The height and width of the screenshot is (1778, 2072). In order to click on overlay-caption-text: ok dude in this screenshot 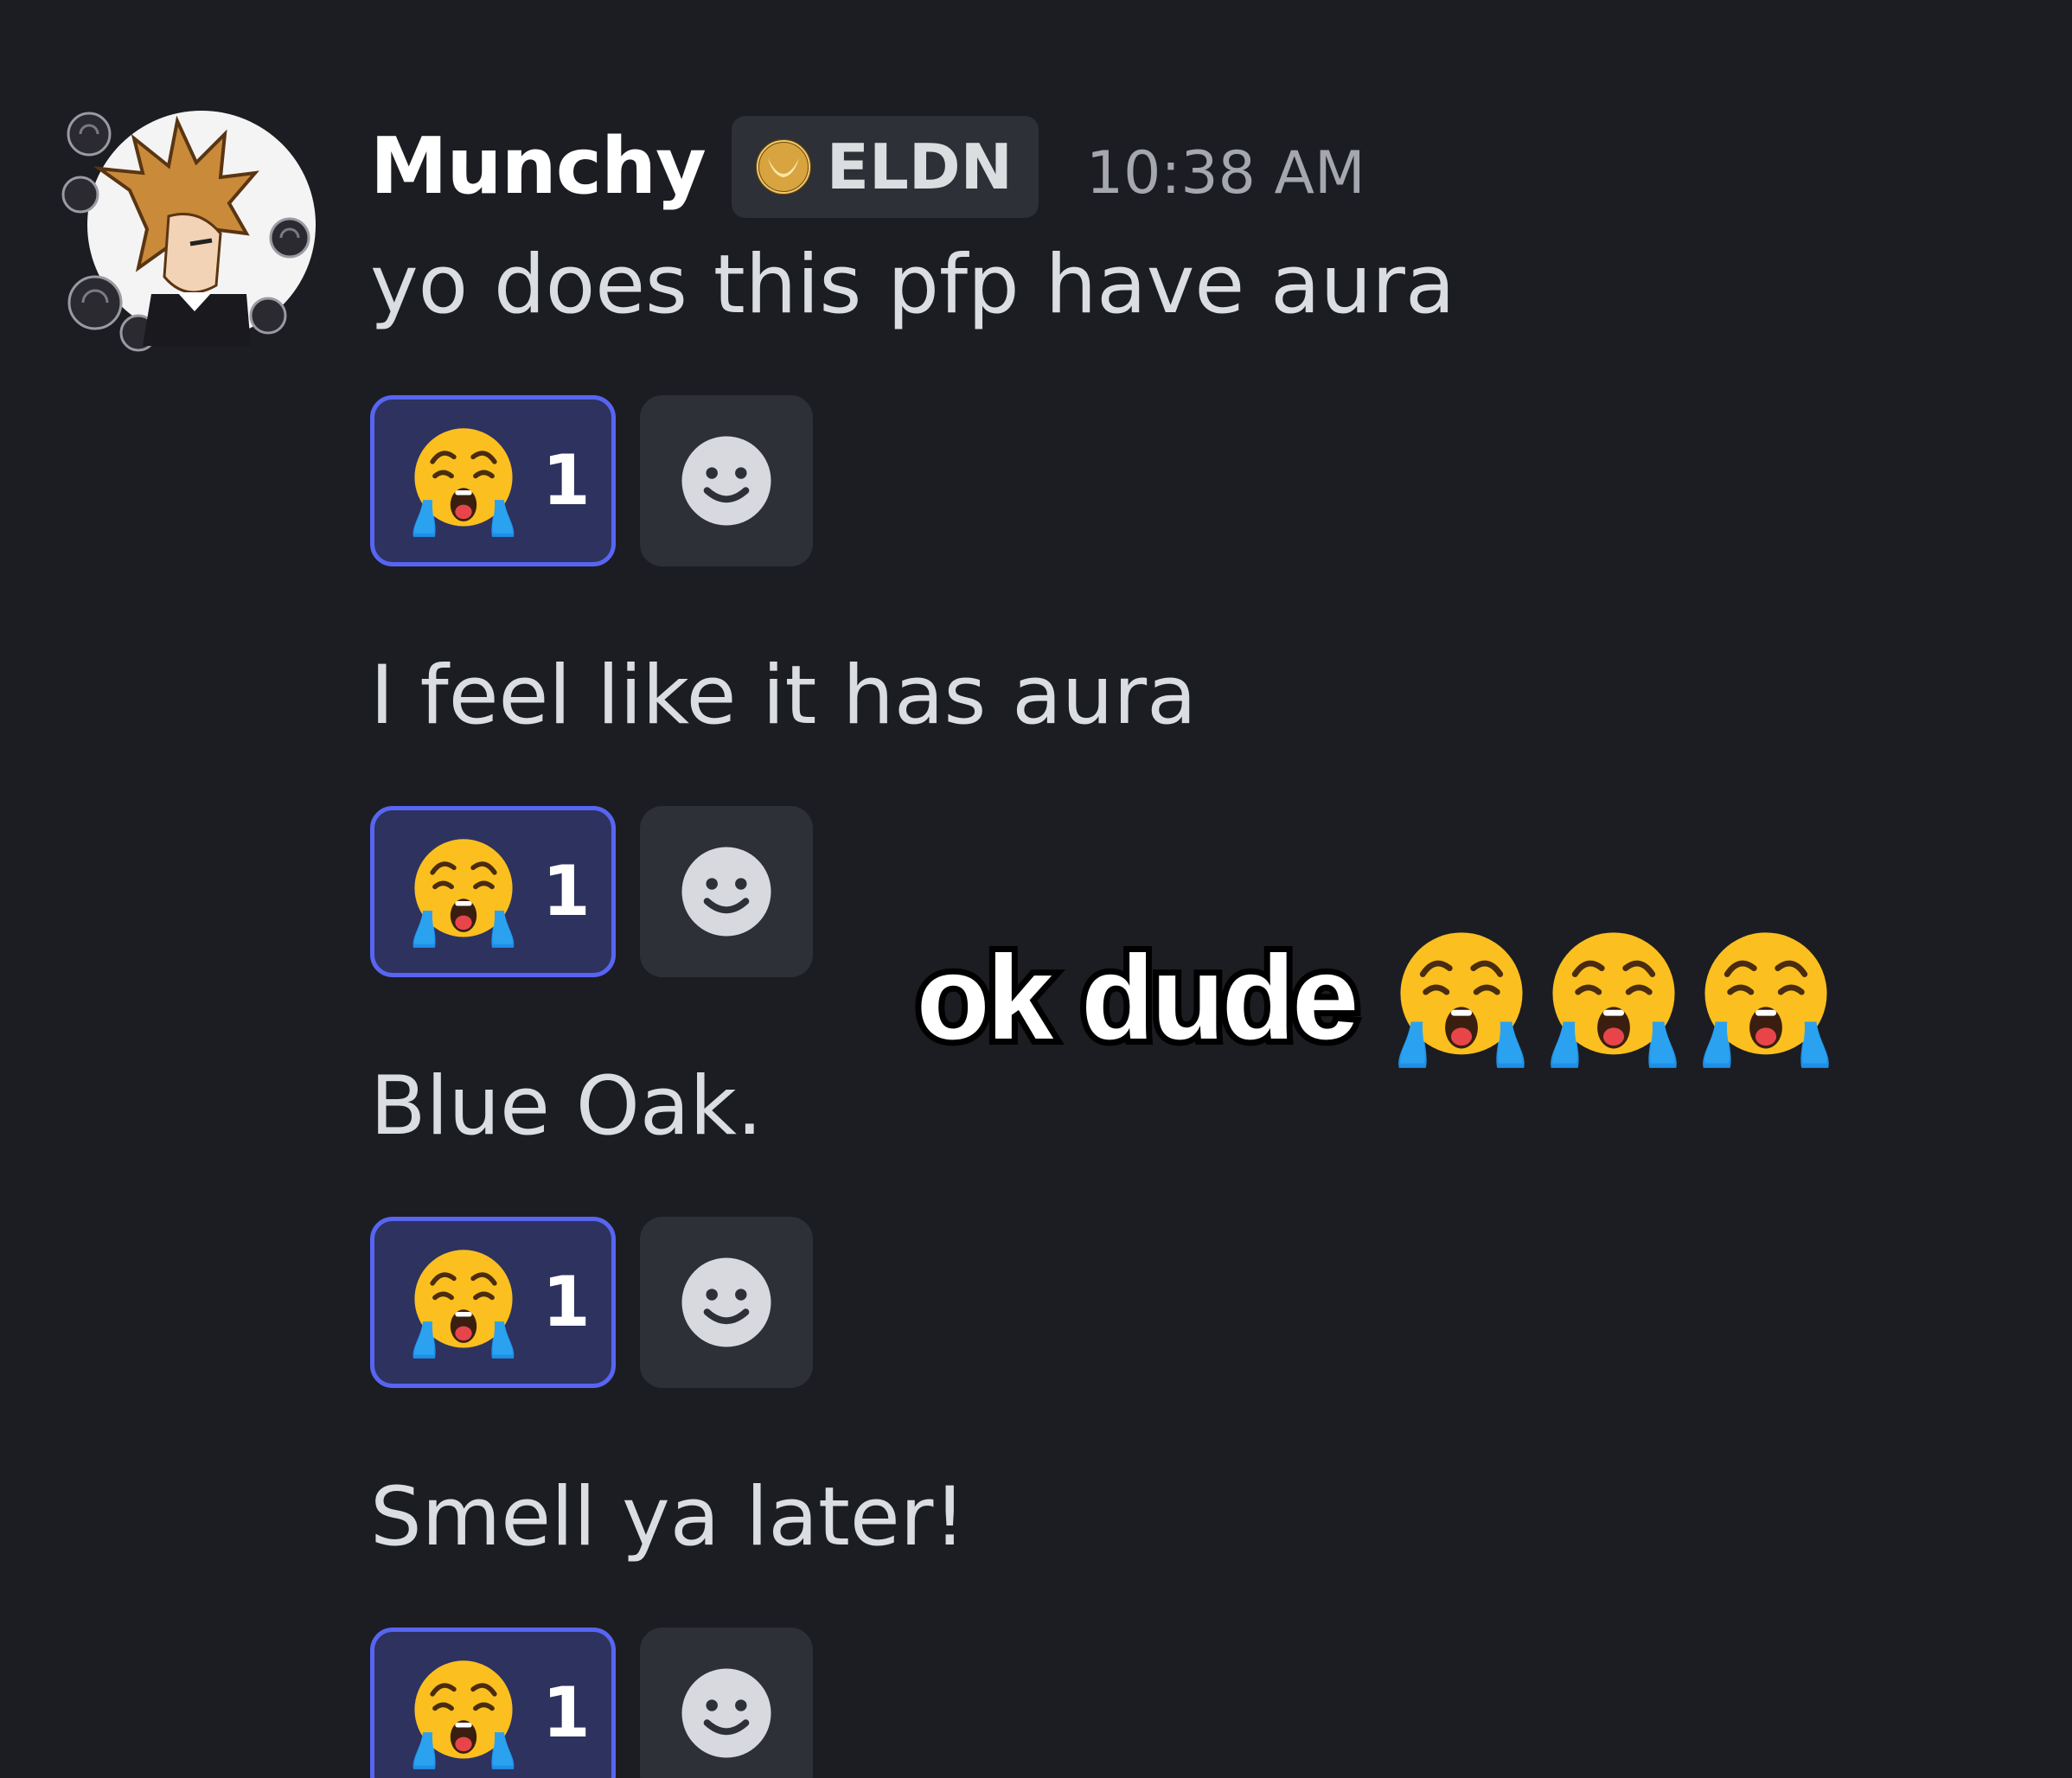, I will do `click(1138, 998)`.